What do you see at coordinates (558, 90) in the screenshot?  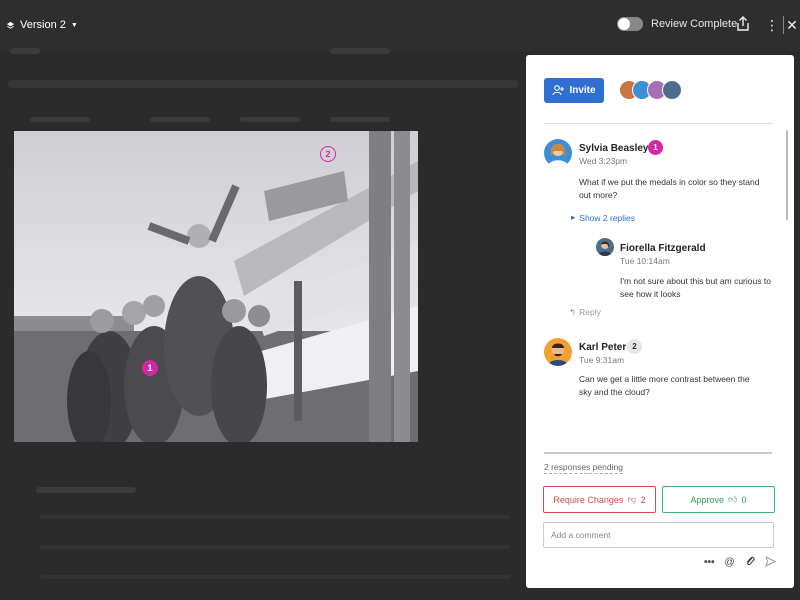 I see `add-user-icon` at bounding box center [558, 90].